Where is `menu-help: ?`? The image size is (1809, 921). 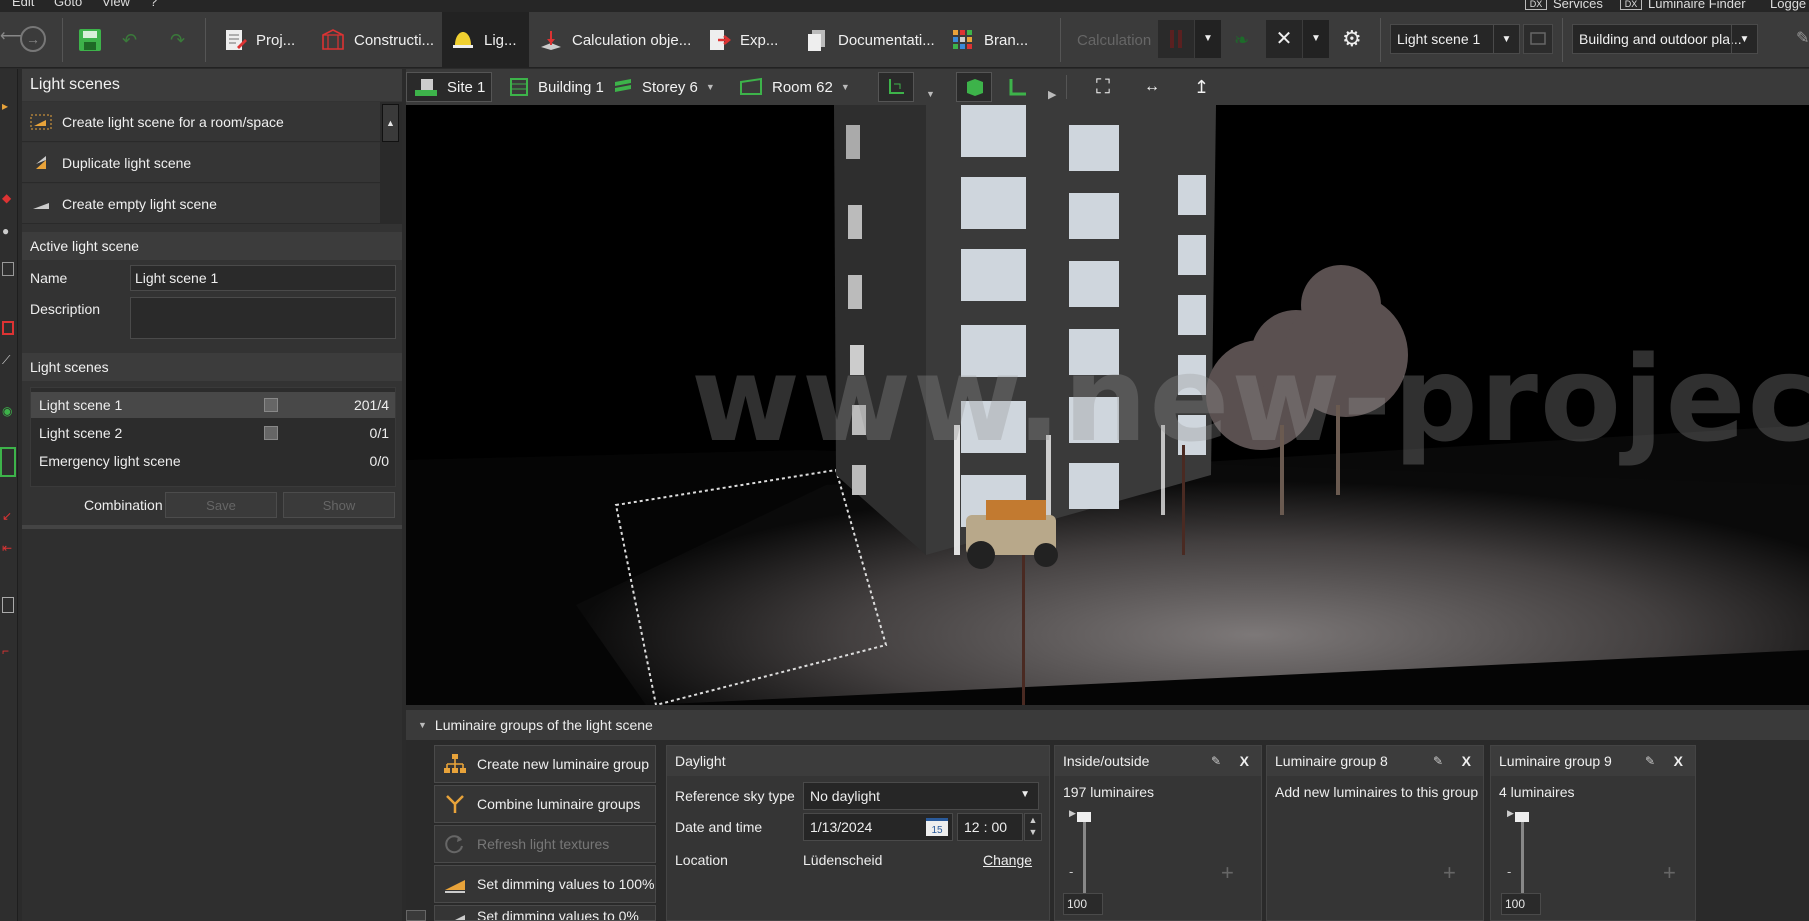
menu-help: ? is located at coordinates (153, 4).